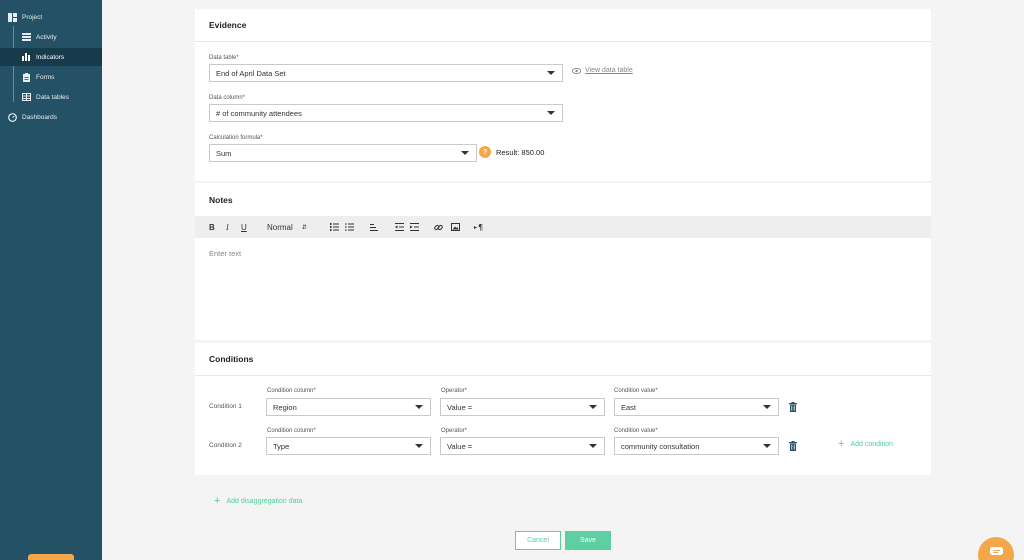  Describe the element at coordinates (871, 444) in the screenshot. I see `add-condition-label: Add condition` at that location.